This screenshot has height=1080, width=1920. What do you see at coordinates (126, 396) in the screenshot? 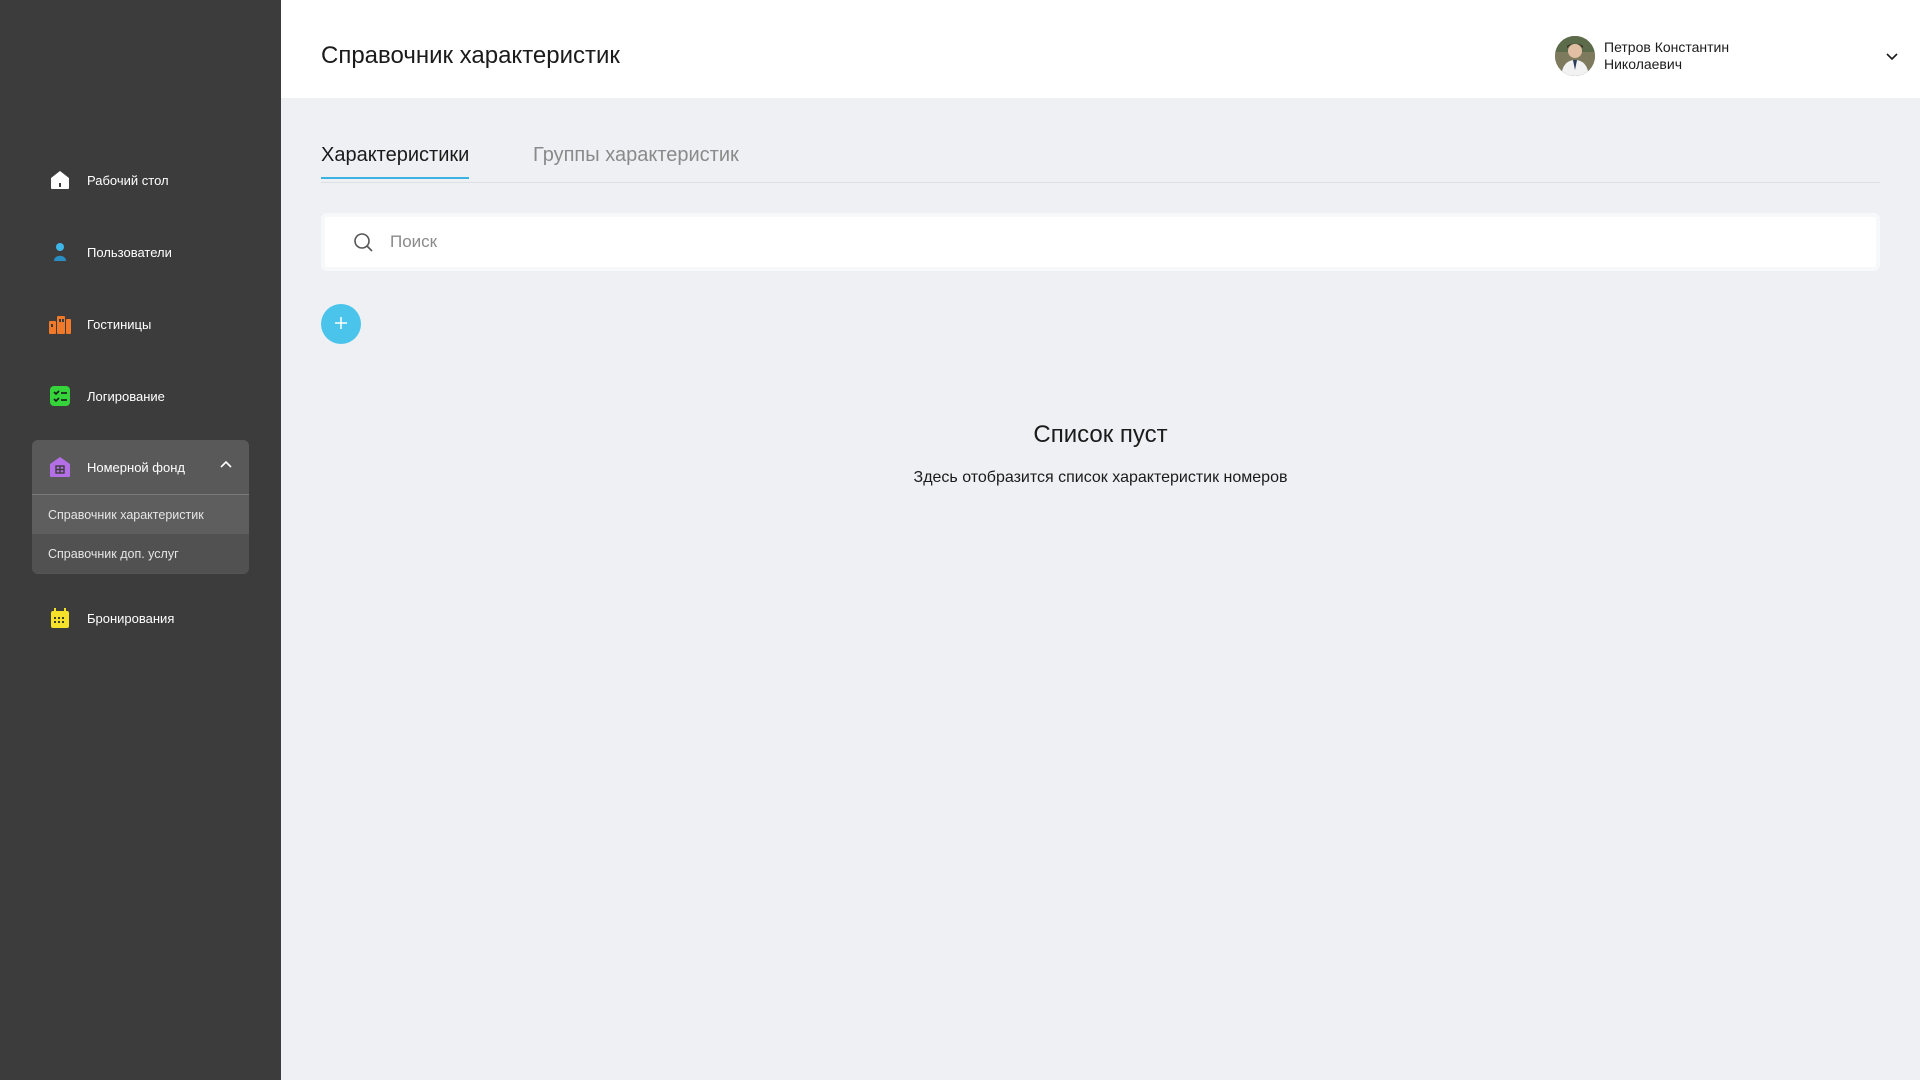
I see `sidebar-item-label: Логирование` at bounding box center [126, 396].